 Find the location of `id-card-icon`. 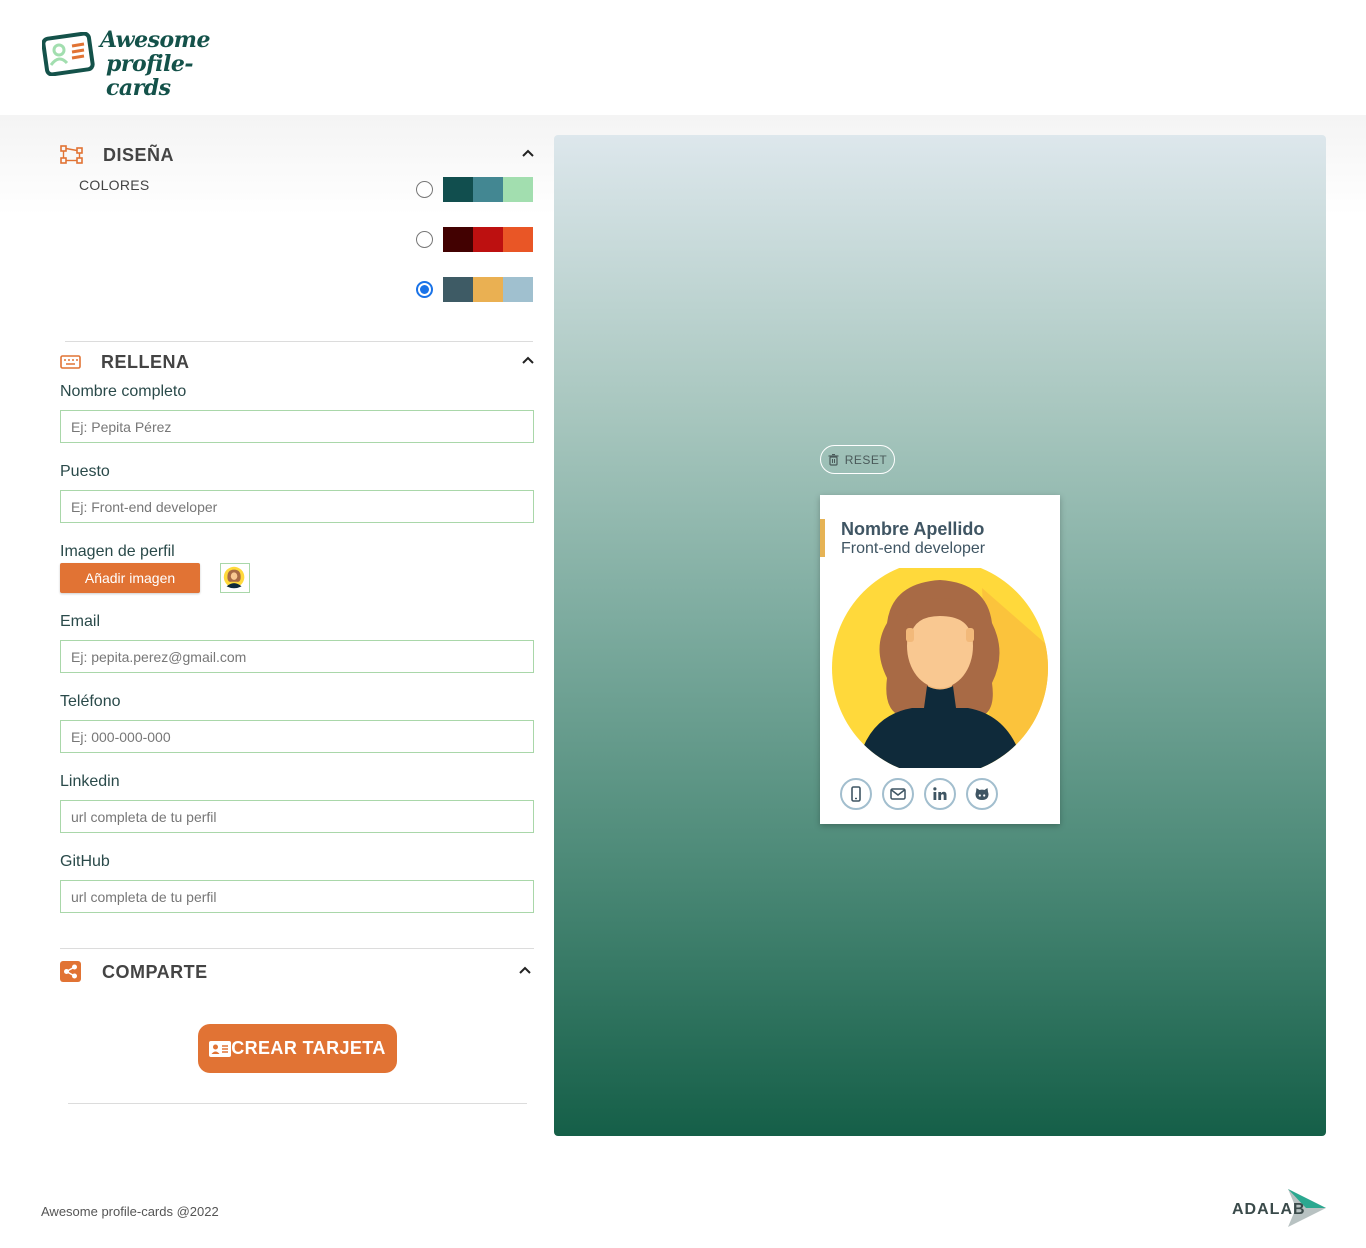

id-card-icon is located at coordinates (220, 1048).